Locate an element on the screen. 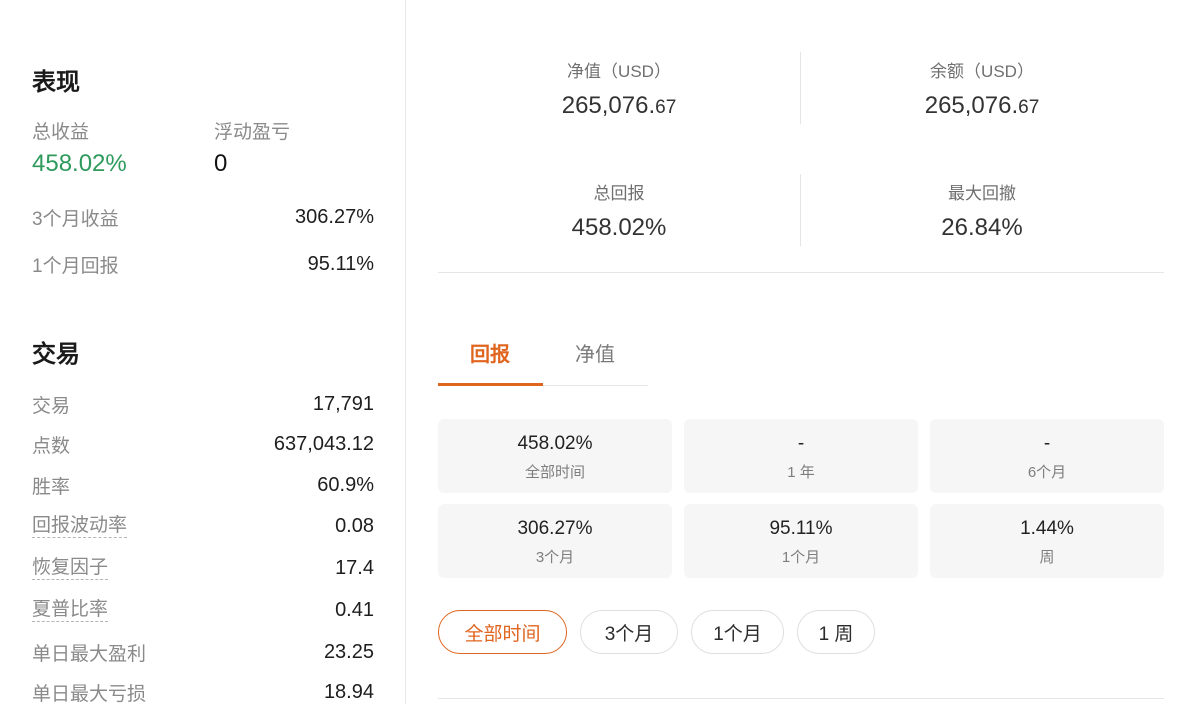 Image resolution: width=1200 pixels, height=704 pixels. trading-row-winrate: 胜率 60.9% is located at coordinates (203, 485).